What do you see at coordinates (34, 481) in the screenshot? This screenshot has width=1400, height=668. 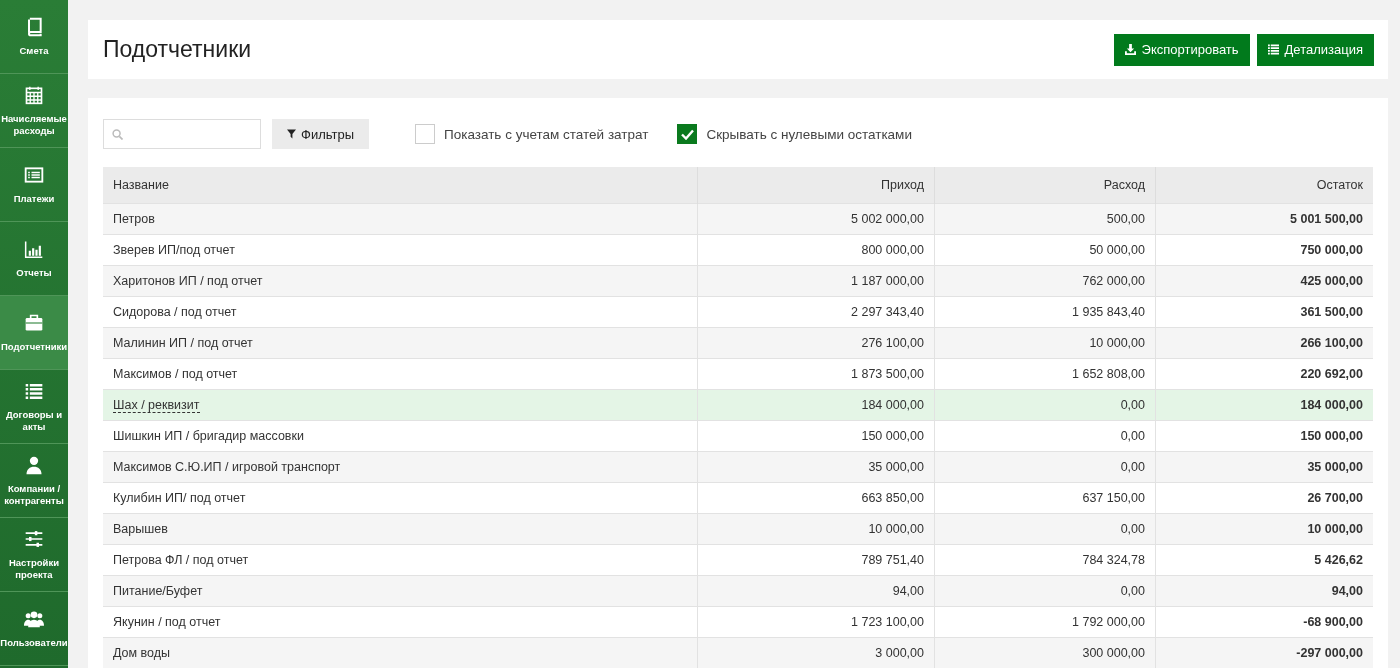 I see `sidebar-item: Компании / контрагенты` at bounding box center [34, 481].